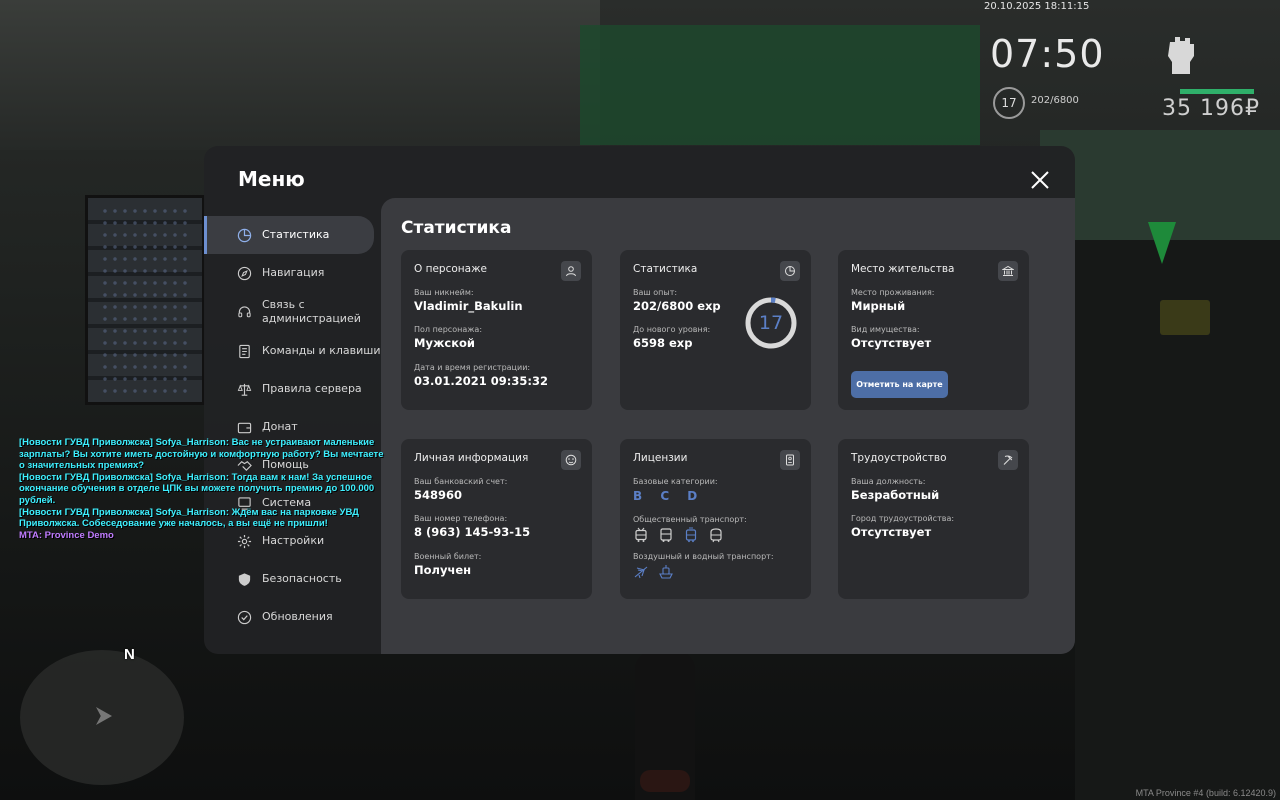 This screenshot has height=800, width=1280. I want to click on sidebar-item-updates: Обновления, so click(292, 617).